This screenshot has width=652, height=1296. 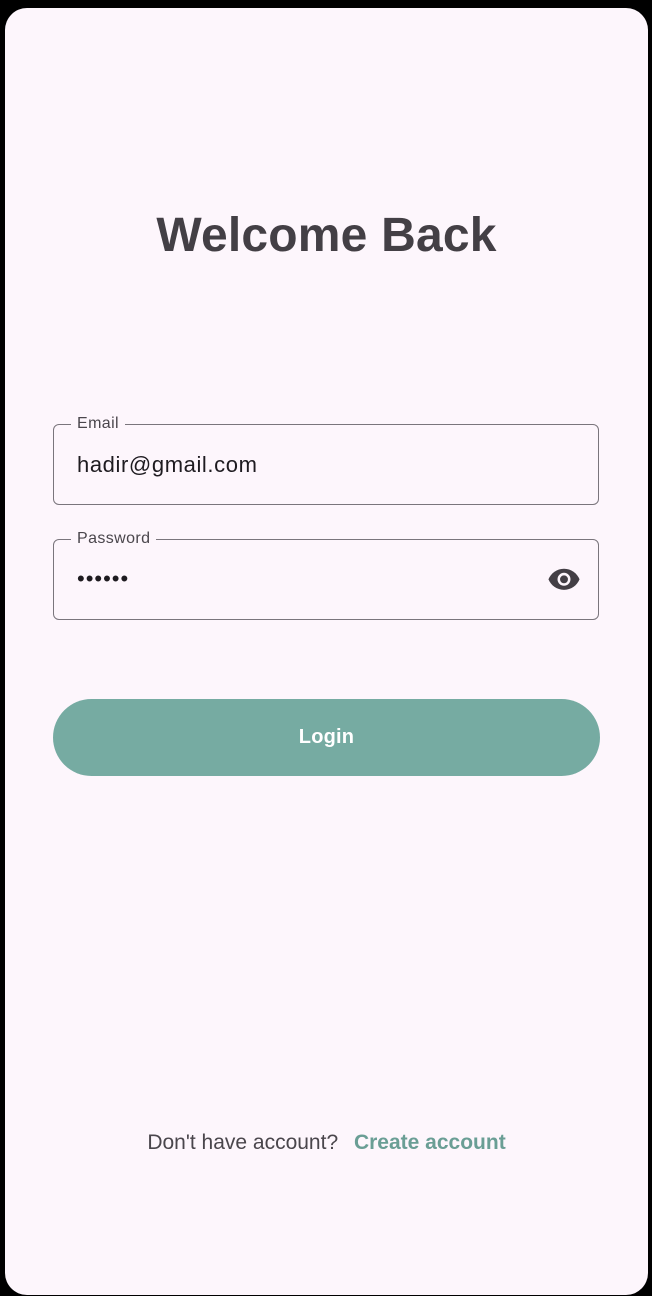 What do you see at coordinates (98, 424) in the screenshot?
I see `email-field-label: Email` at bounding box center [98, 424].